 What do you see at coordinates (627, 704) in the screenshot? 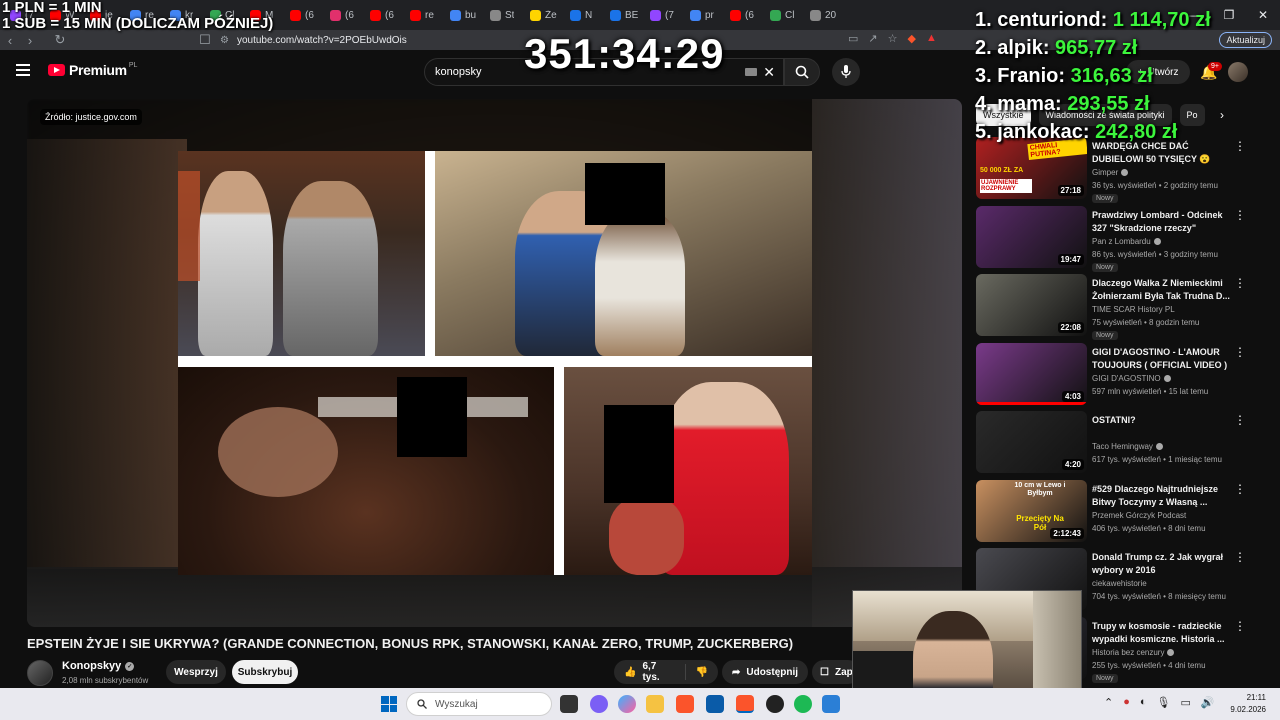
I see `copilot-icon` at bounding box center [627, 704].